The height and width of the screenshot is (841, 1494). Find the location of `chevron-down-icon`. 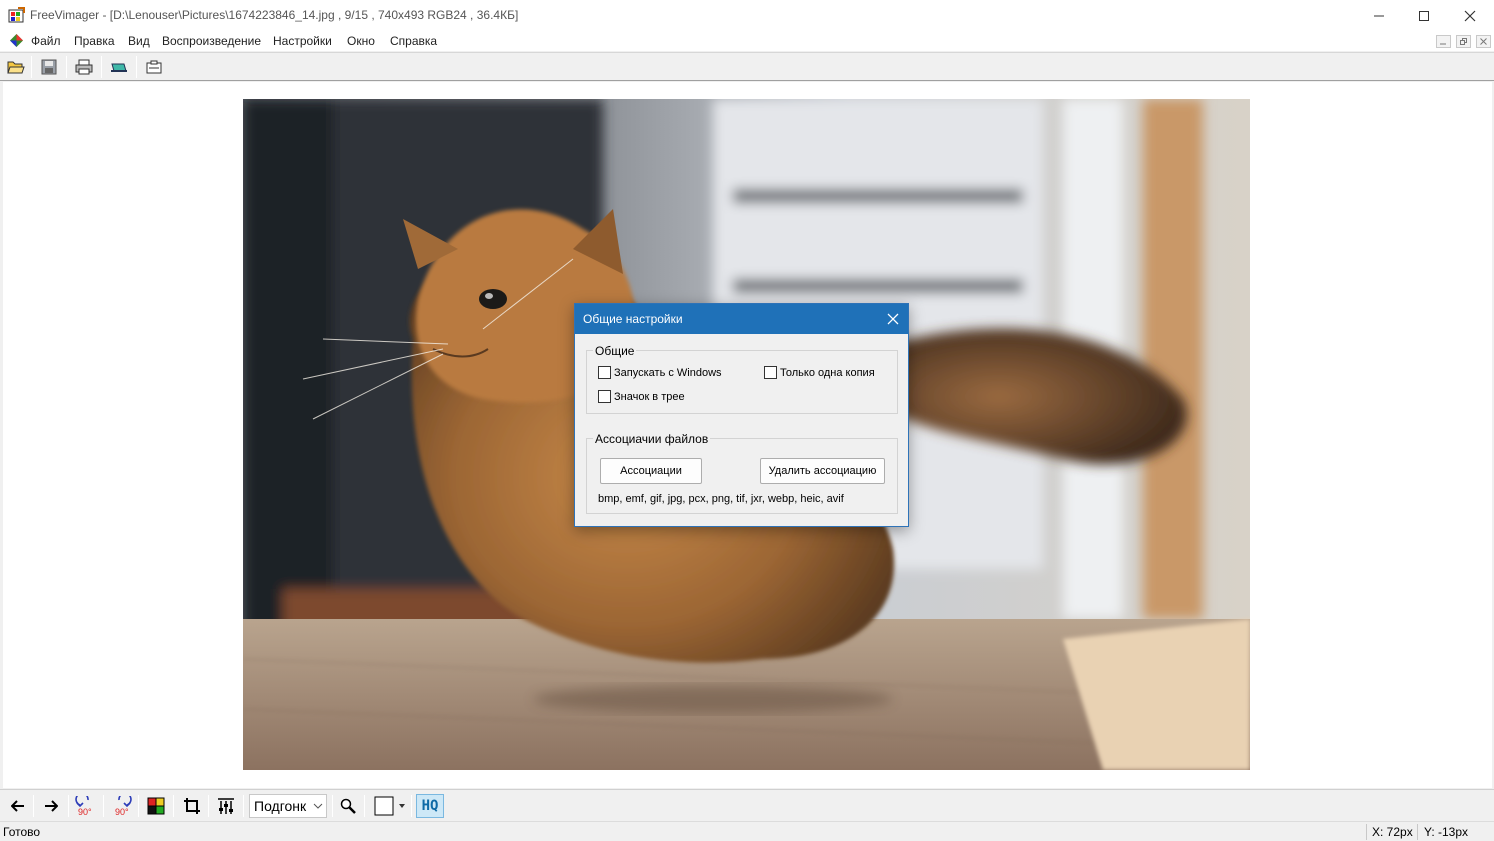

chevron-down-icon is located at coordinates (318, 806).